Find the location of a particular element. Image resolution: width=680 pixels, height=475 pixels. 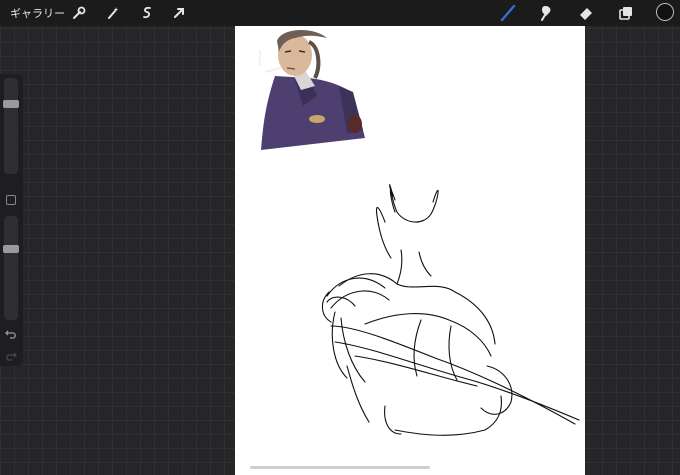

opacity-slider-thumb is located at coordinates (11, 249).